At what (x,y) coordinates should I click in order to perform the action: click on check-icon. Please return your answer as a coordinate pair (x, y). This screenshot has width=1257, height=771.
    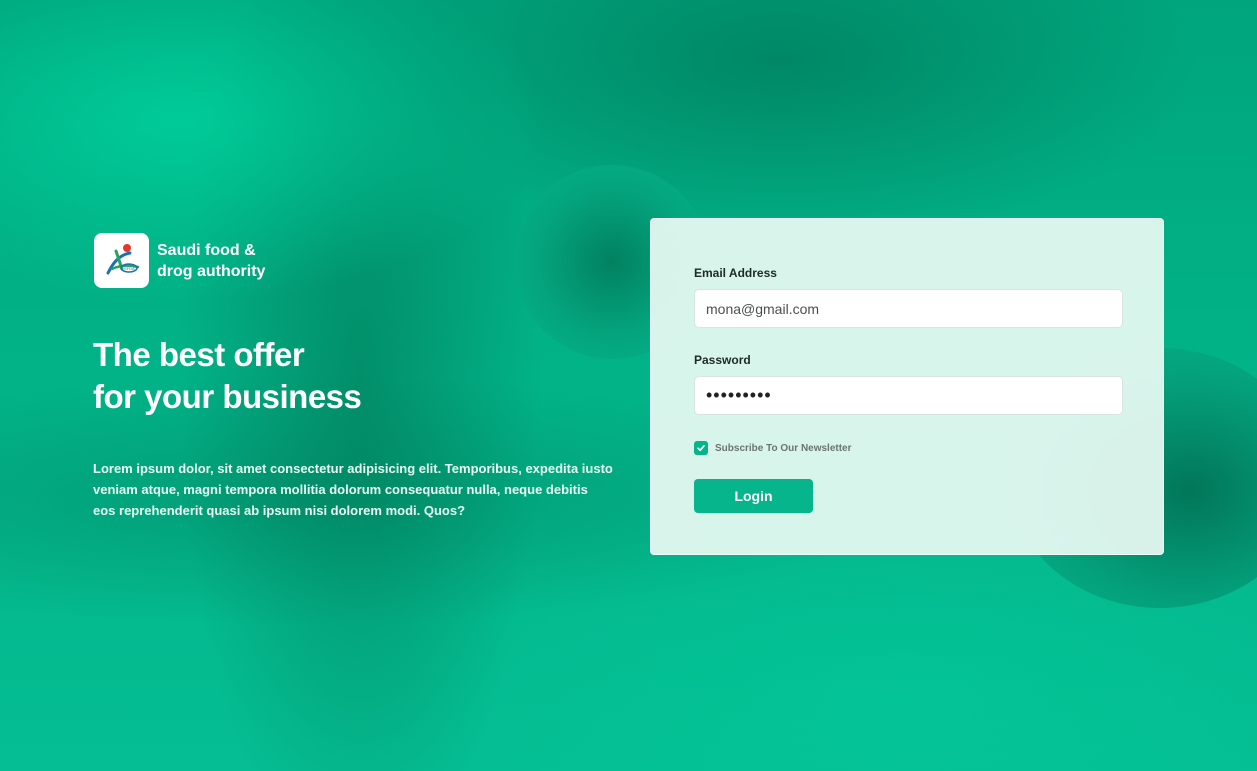
    Looking at the image, I should click on (701, 448).